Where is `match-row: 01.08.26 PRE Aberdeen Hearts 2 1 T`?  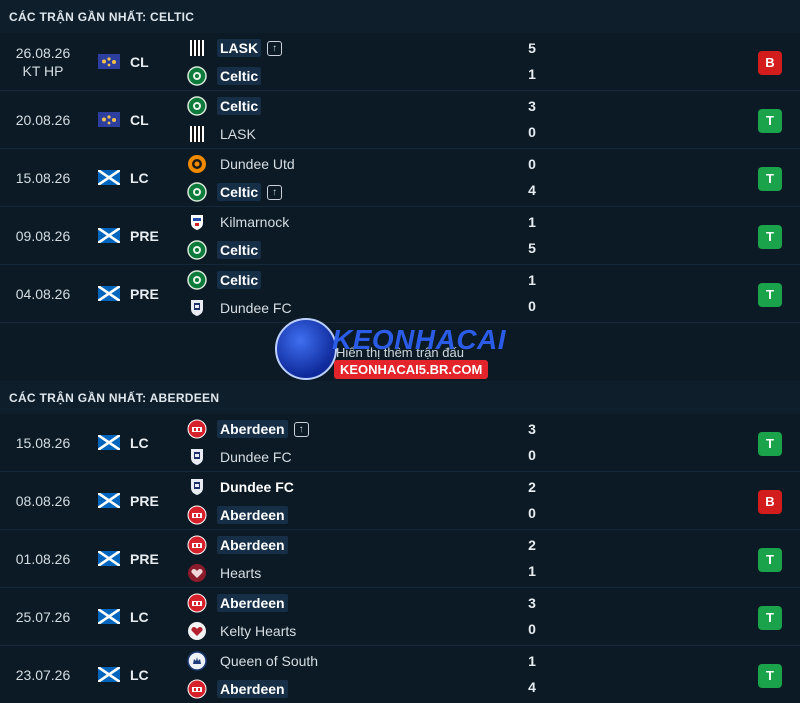
match-row: 01.08.26 PRE Aberdeen Hearts 2 1 T is located at coordinates (400, 559).